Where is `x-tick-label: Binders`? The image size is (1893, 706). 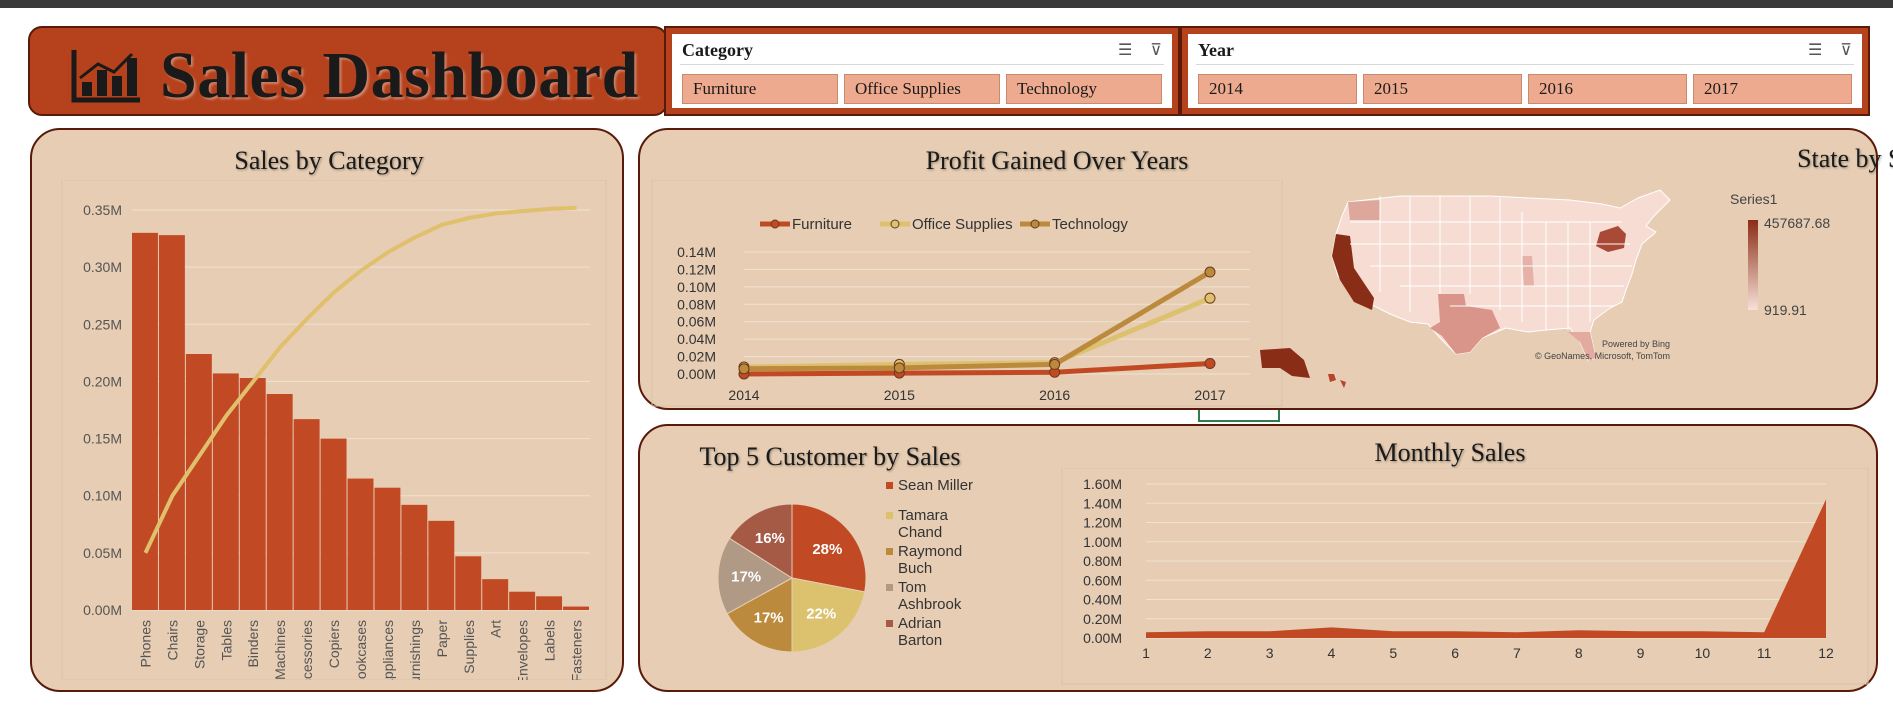 x-tick-label: Binders is located at coordinates (253, 643).